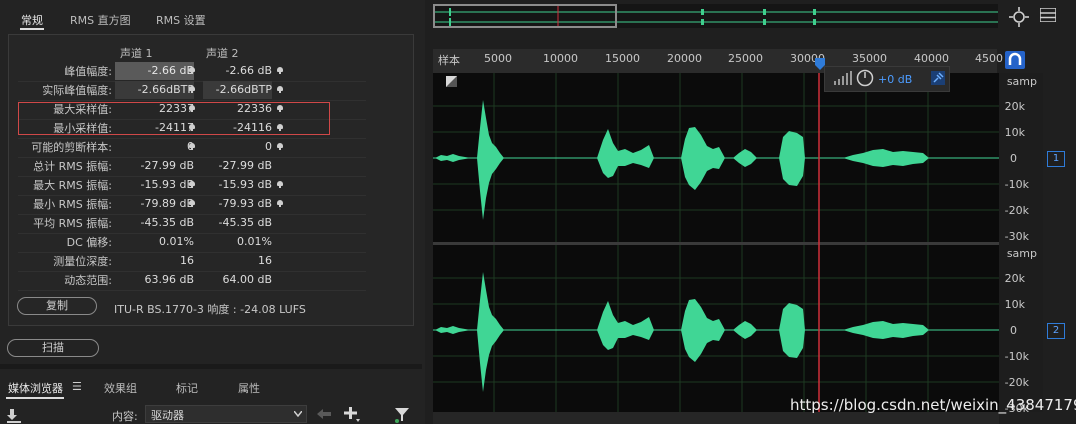 The width and height of the screenshot is (1076, 424). Describe the element at coordinates (865, 78) in the screenshot. I see `volume-knob-icon` at that location.